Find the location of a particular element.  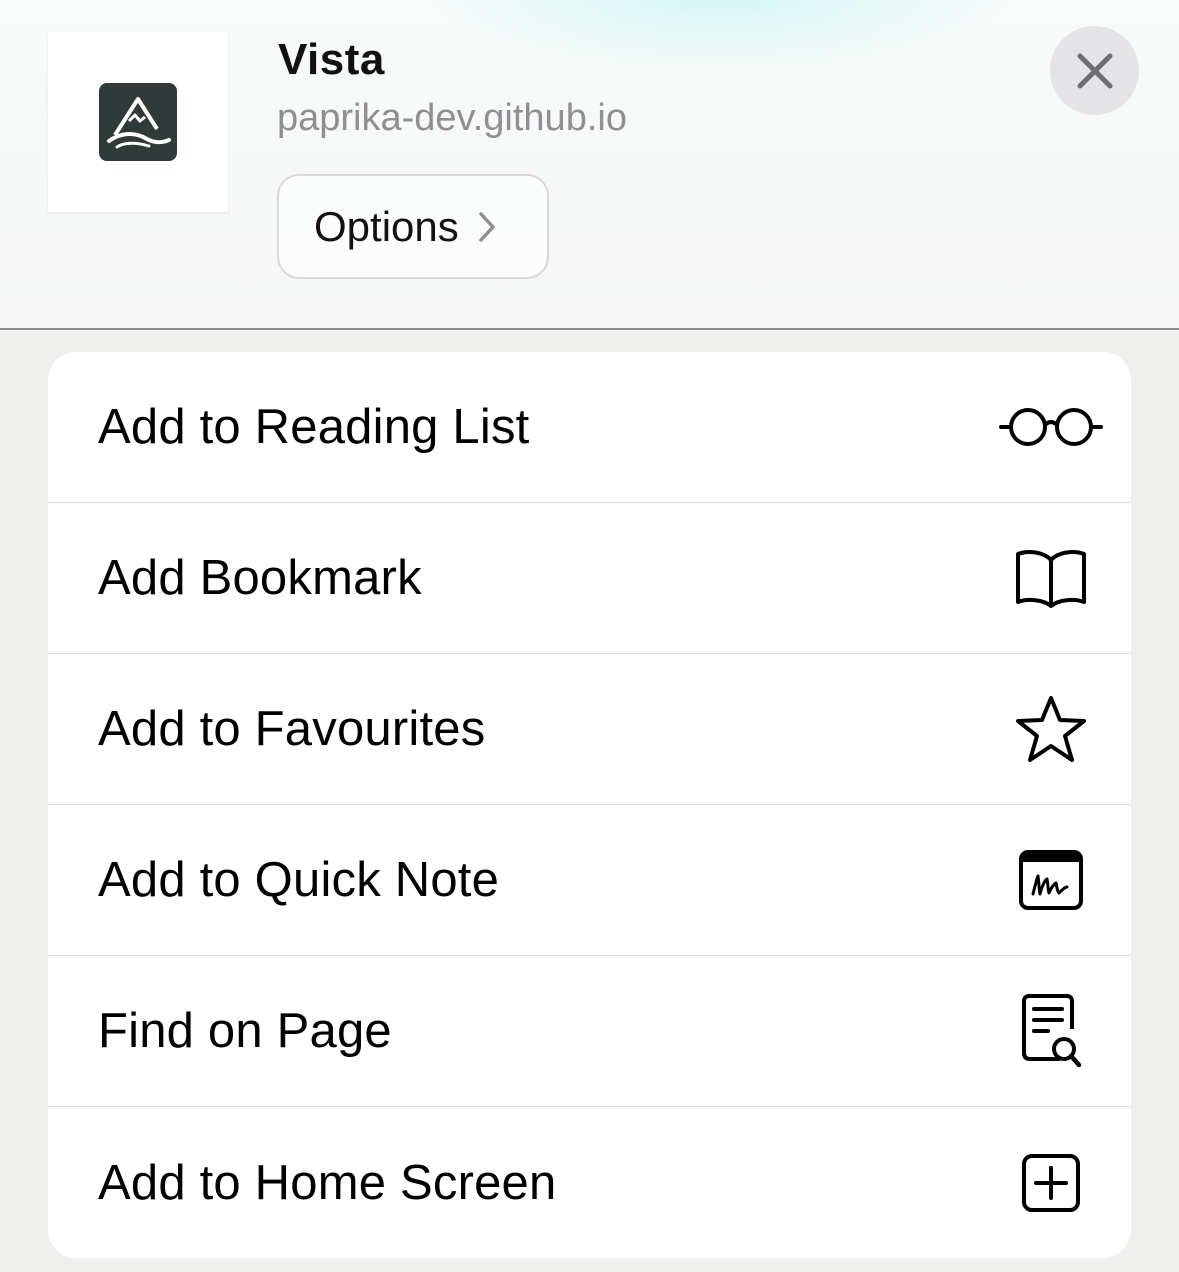

add-square-icon is located at coordinates (1051, 1183).